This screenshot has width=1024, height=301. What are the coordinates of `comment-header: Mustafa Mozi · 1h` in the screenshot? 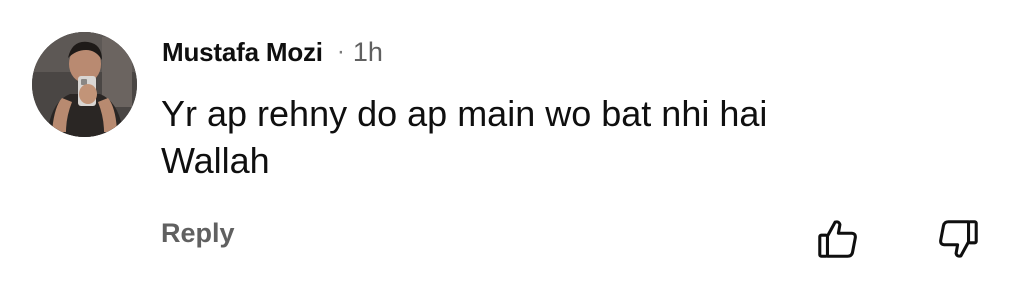 It's located at (272, 52).